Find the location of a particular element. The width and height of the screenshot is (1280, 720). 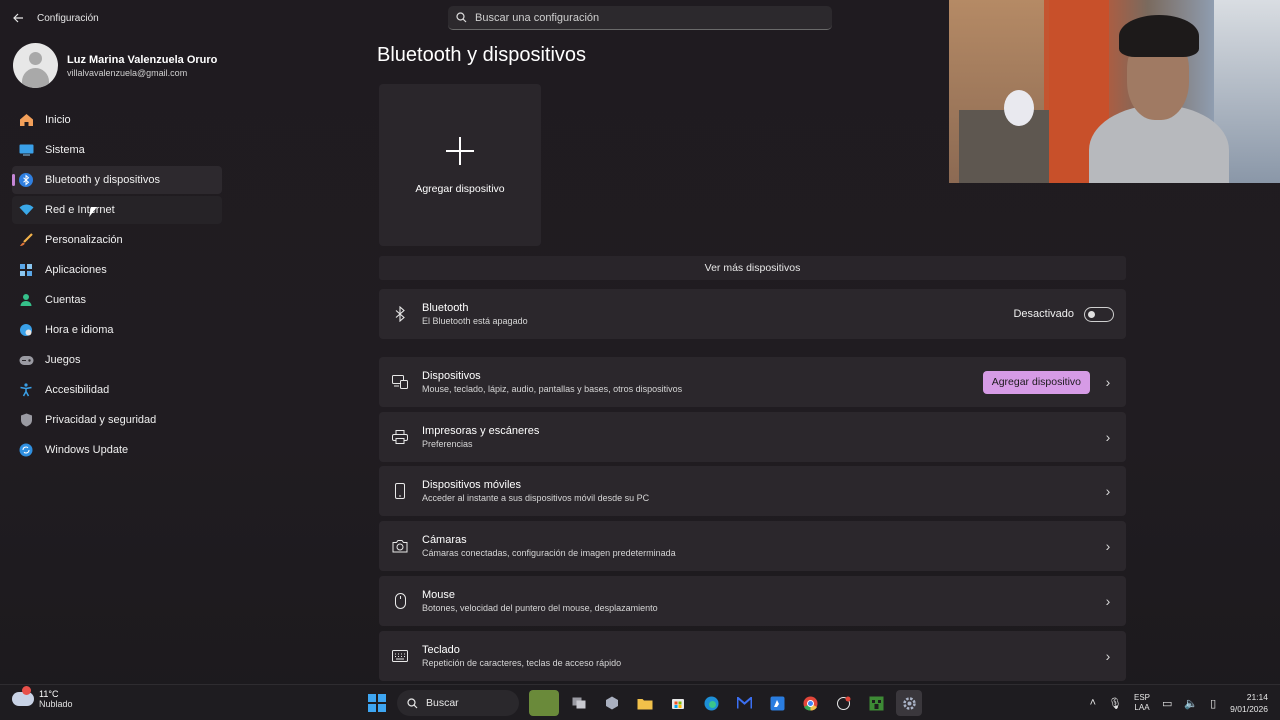

gamepad-icon is located at coordinates (26, 360).